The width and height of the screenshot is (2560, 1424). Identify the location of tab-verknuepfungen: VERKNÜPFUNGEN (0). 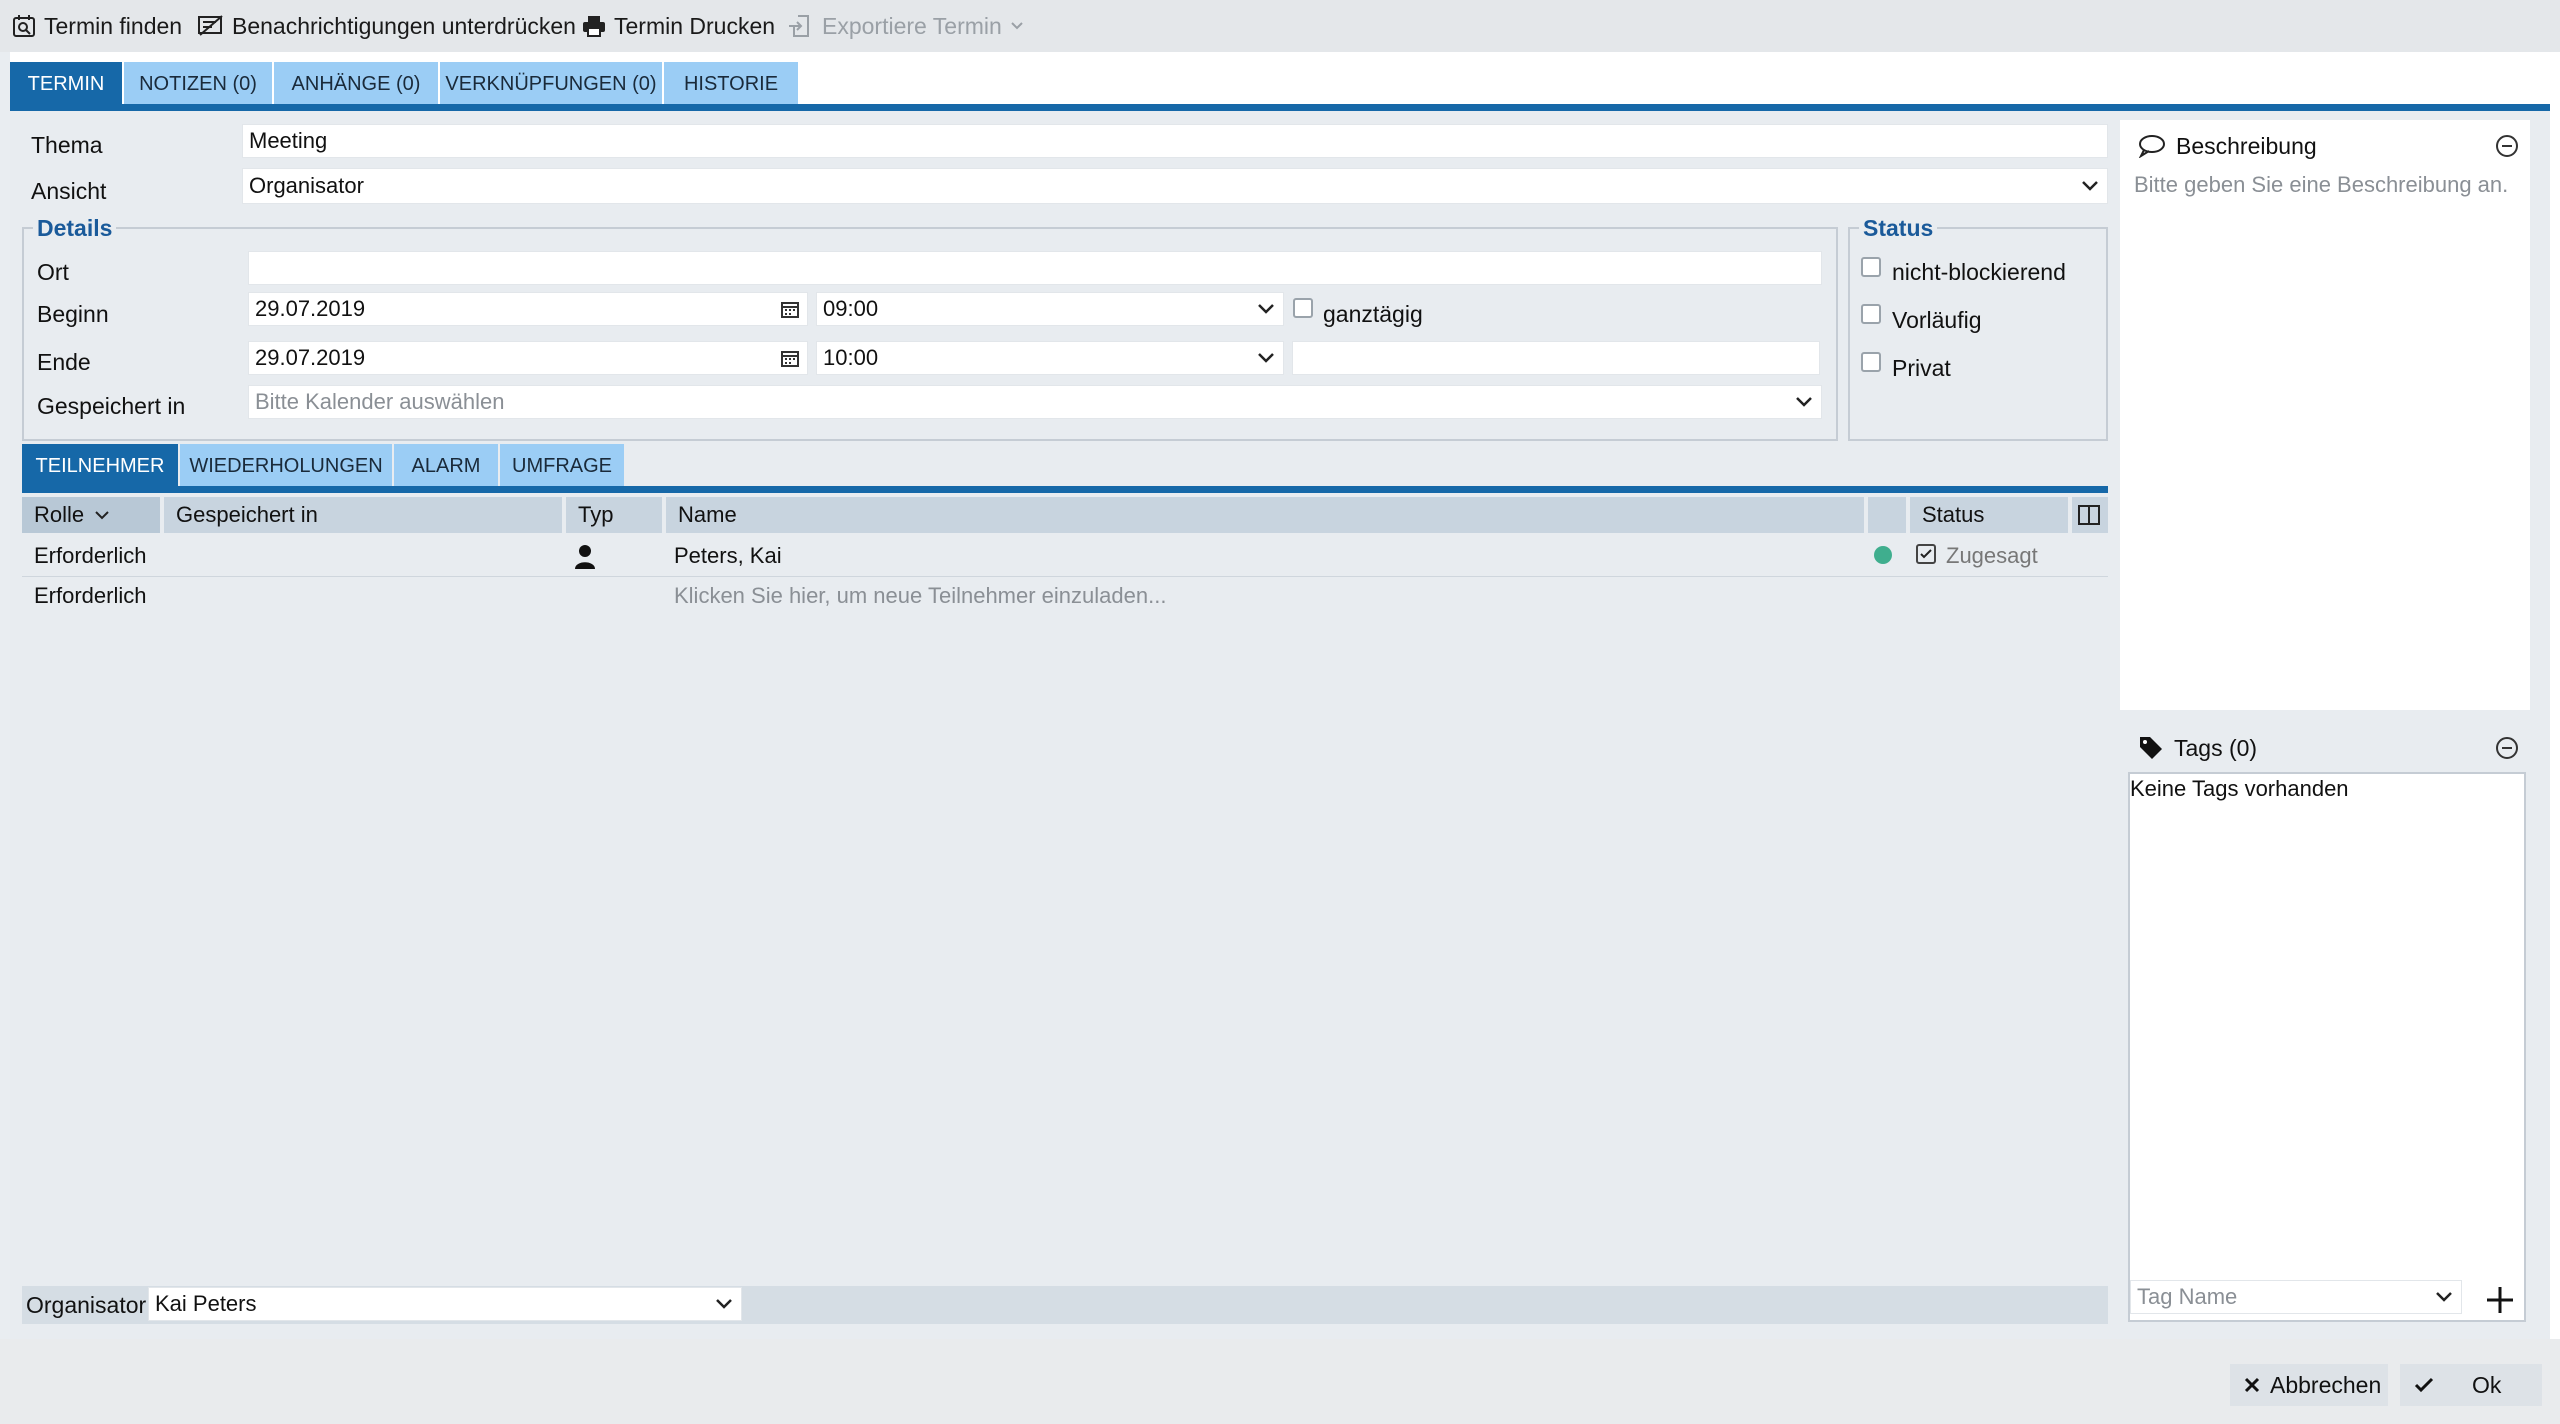
(551, 84).